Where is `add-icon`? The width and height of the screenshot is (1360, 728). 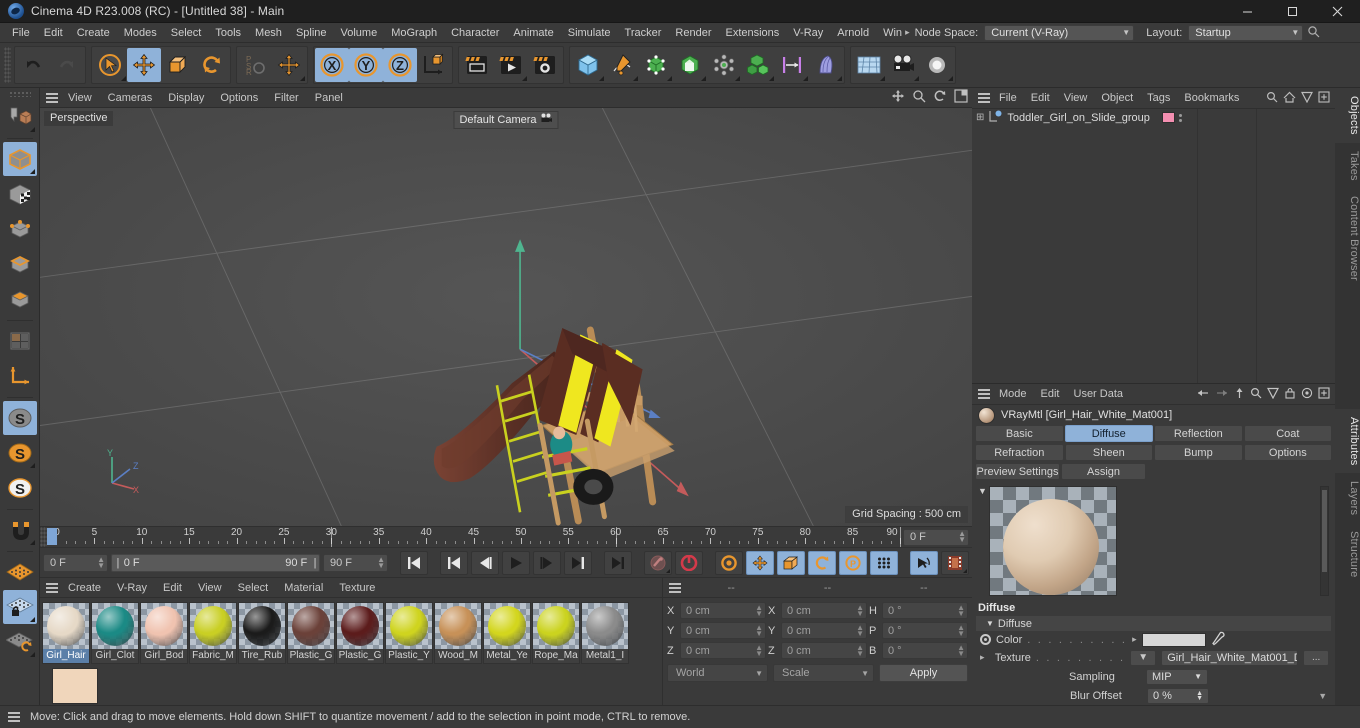
add-icon is located at coordinates (1324, 394).